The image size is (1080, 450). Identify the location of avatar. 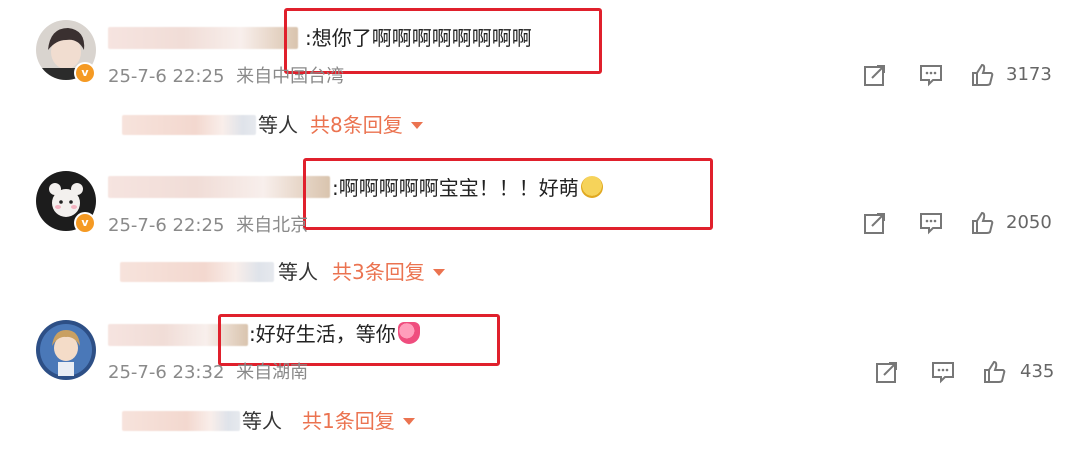
(66, 350).